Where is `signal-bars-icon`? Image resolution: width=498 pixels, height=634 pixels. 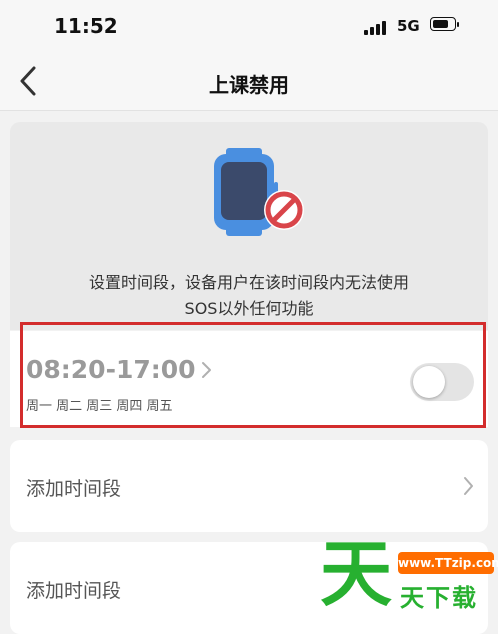 signal-bars-icon is located at coordinates (377, 27).